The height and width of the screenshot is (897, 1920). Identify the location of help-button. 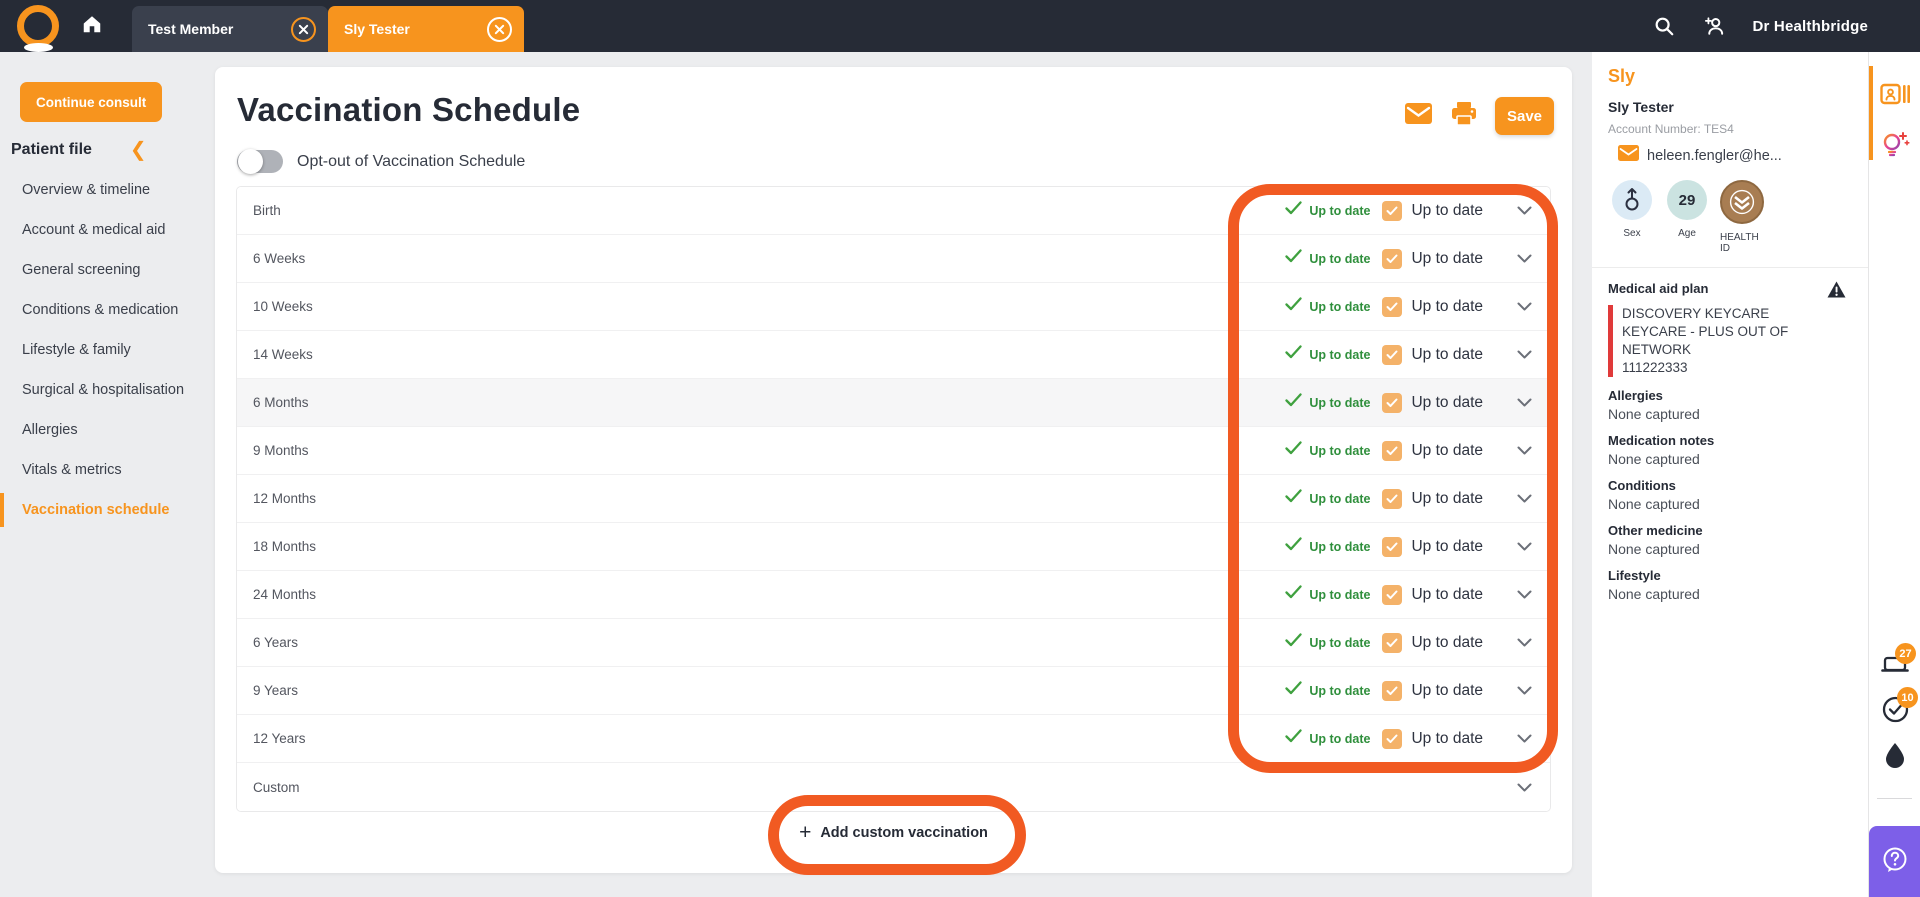
(1894, 861).